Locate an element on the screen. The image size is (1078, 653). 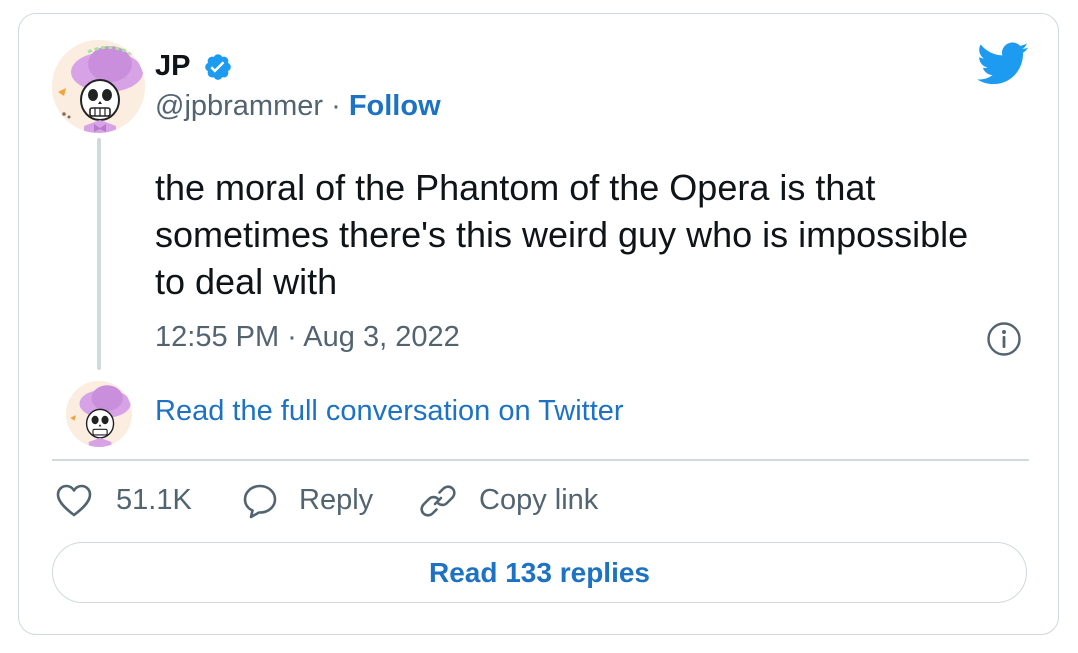
author-avatar is located at coordinates (98, 86).